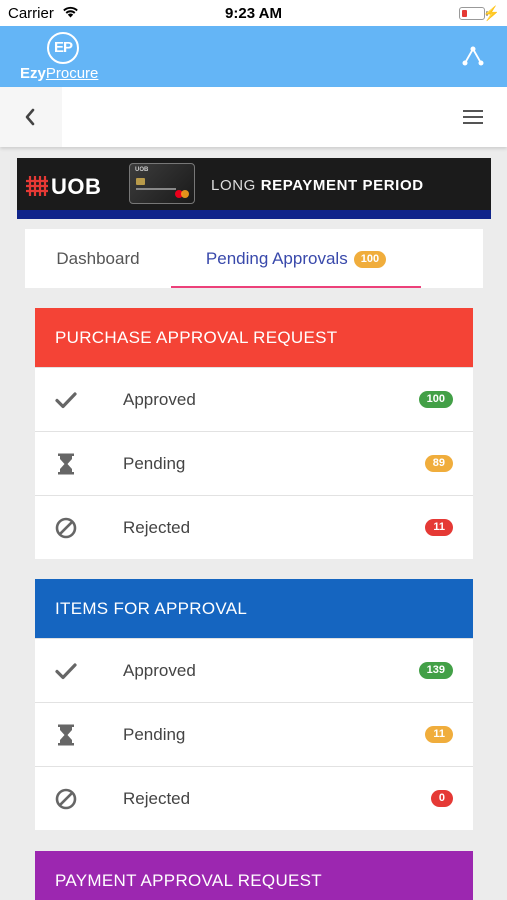 Image resolution: width=507 pixels, height=900 pixels. What do you see at coordinates (370, 260) in the screenshot?
I see `pending-count-badge: 100` at bounding box center [370, 260].